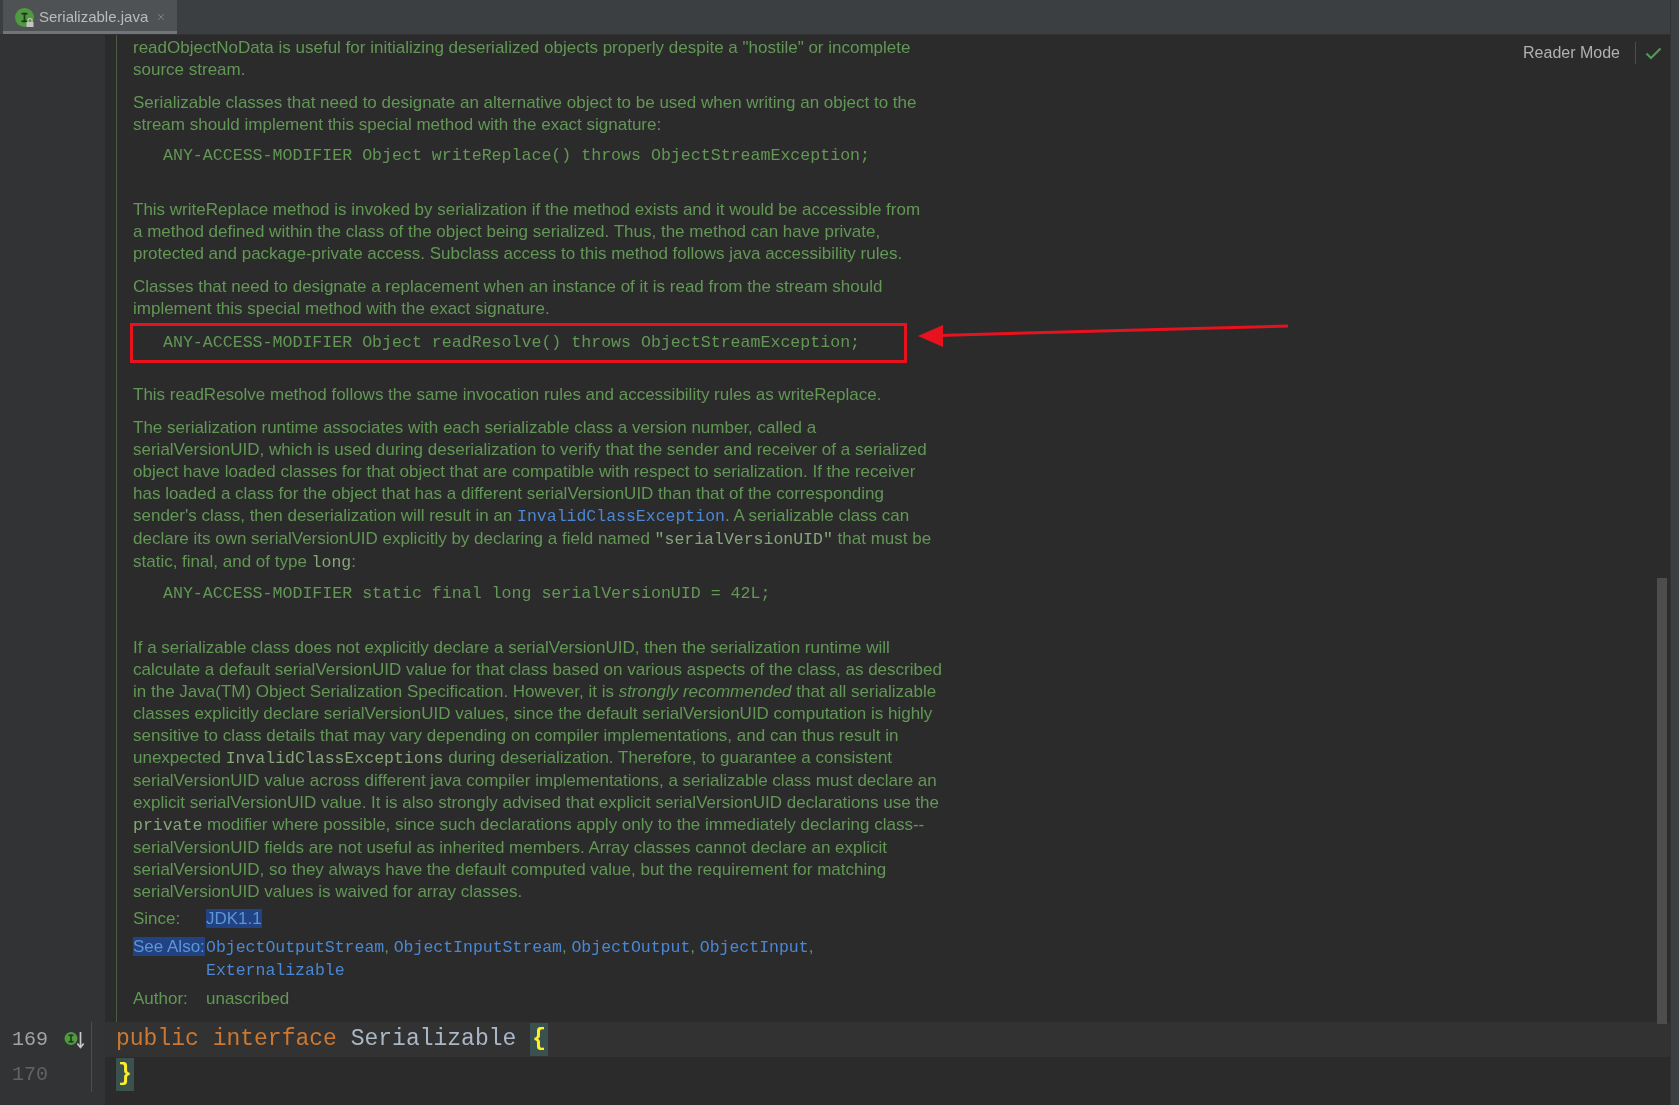  What do you see at coordinates (1662, 801) in the screenshot?
I see `scrollbar-thumb` at bounding box center [1662, 801].